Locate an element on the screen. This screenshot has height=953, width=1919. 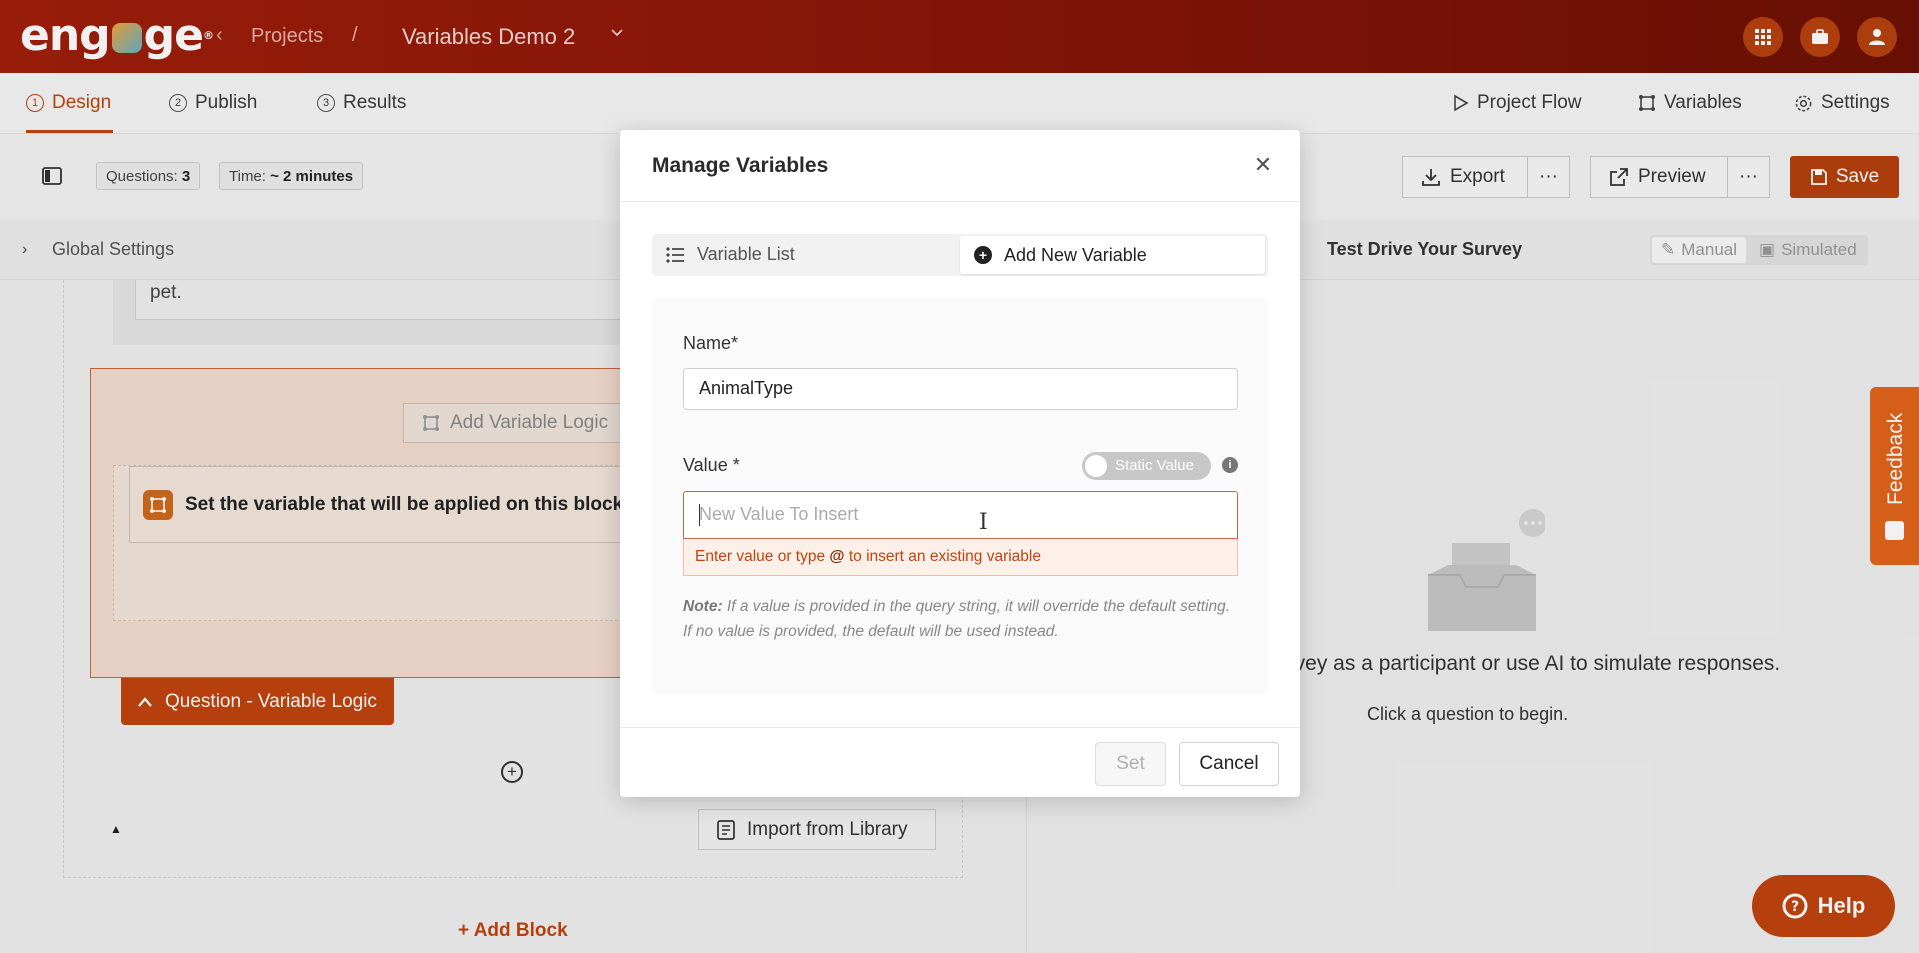
static-value-toggle: Static Value is located at coordinates (1146, 466).